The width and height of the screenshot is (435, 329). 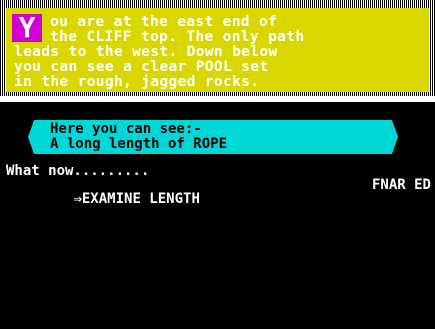 What do you see at coordinates (146, 51) in the screenshot?
I see `description-line: leads to the west. Down below` at bounding box center [146, 51].